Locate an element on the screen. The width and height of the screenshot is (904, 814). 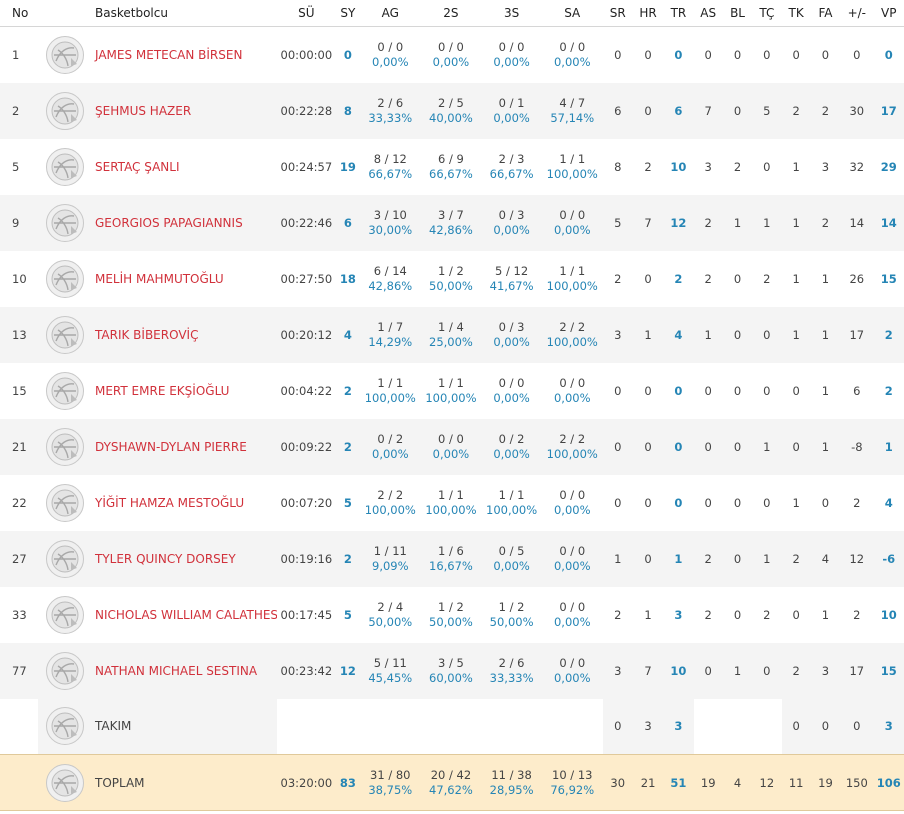
header-tr: TR is located at coordinates (678, 13).